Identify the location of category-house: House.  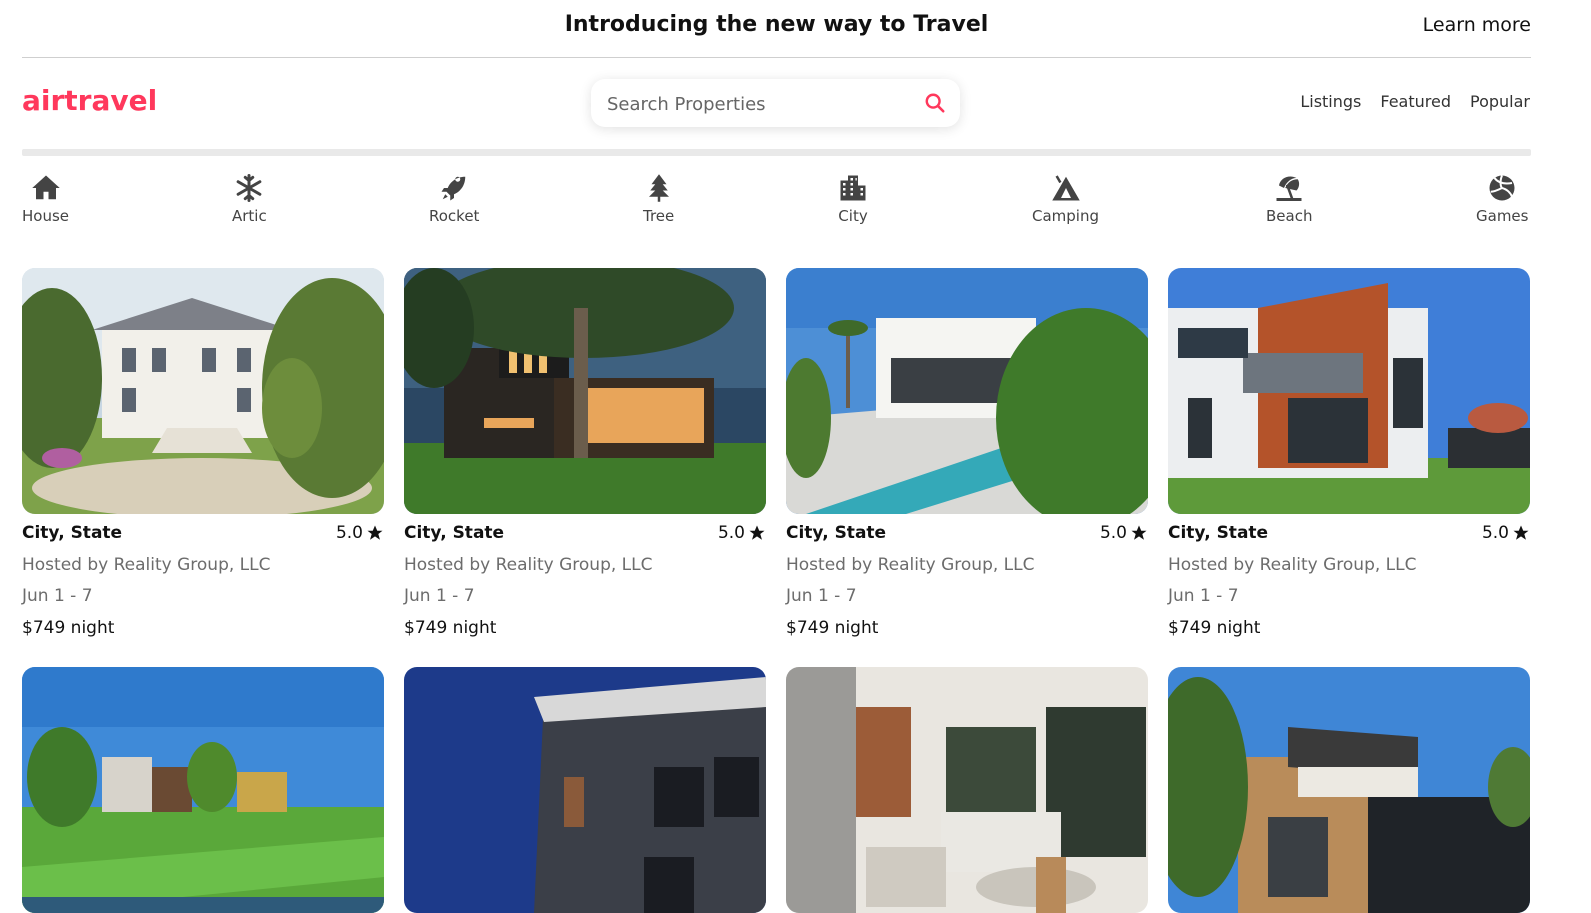
(45, 199).